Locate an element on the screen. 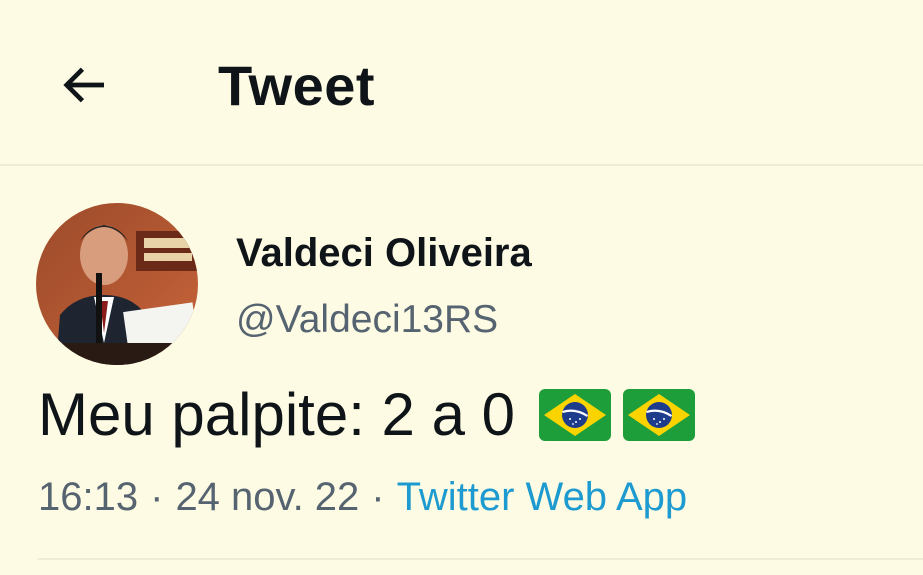 This screenshot has width=923, height=575. avatar is located at coordinates (117, 284).